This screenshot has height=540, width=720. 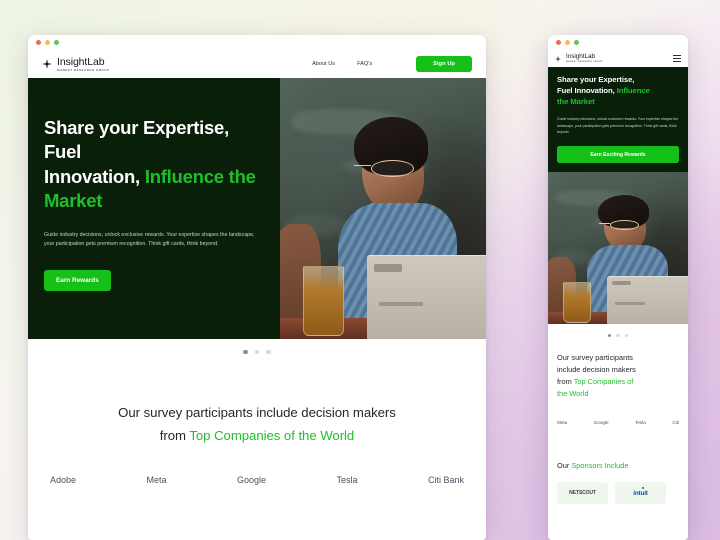 I want to click on sponsor-logo-netscout: NETSCOUT, so click(x=582, y=493).